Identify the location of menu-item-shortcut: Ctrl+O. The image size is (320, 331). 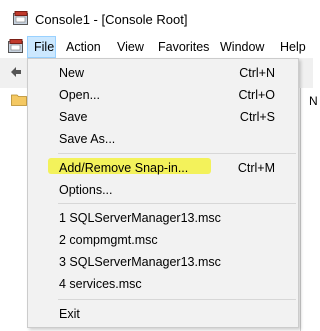
(256, 95).